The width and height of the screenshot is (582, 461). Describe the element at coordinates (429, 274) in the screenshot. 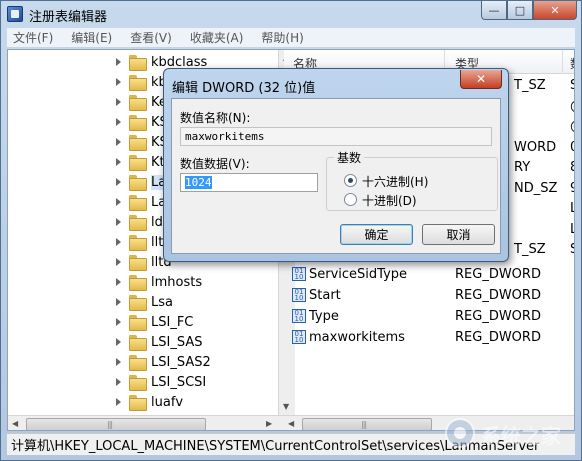

I see `list-item: 01 10 ServiceSidType REG_DWORD` at that location.